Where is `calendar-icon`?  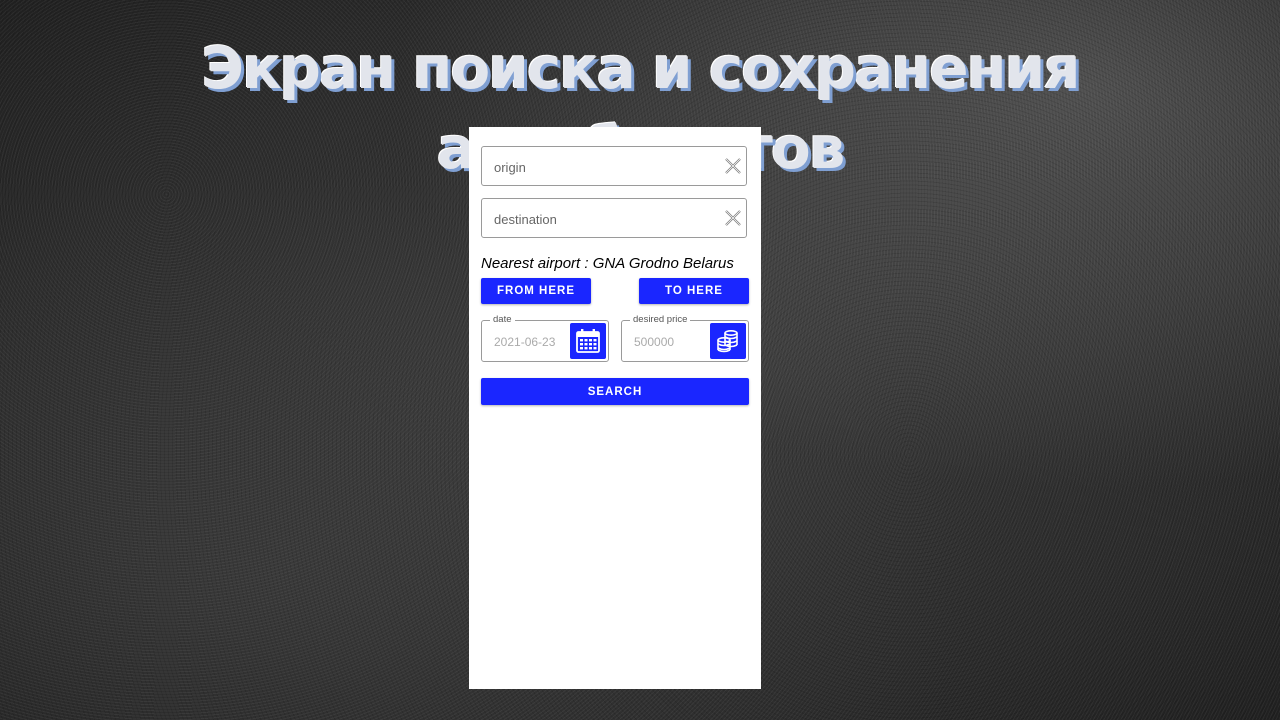
calendar-icon is located at coordinates (588, 341).